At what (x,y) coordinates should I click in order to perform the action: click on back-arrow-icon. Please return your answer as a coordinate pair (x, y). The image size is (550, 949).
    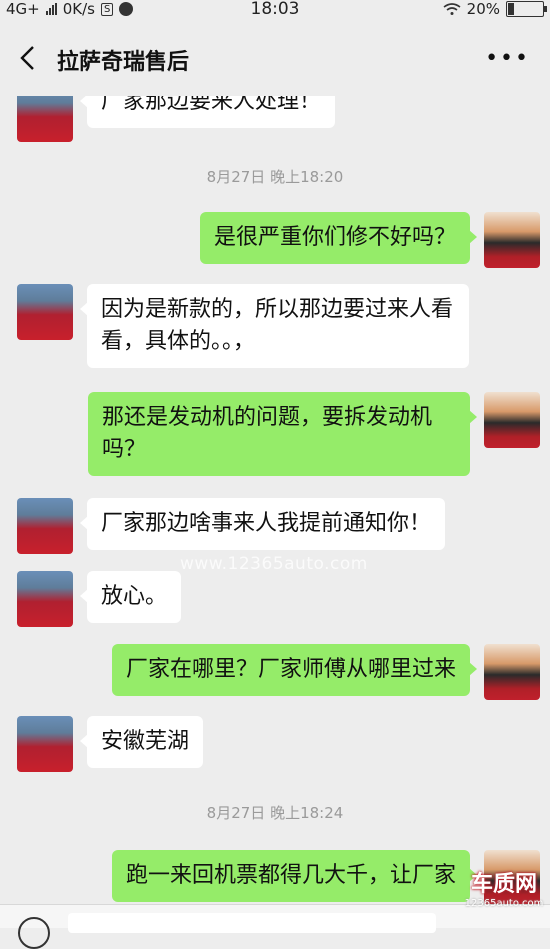
    Looking at the image, I should click on (29, 58).